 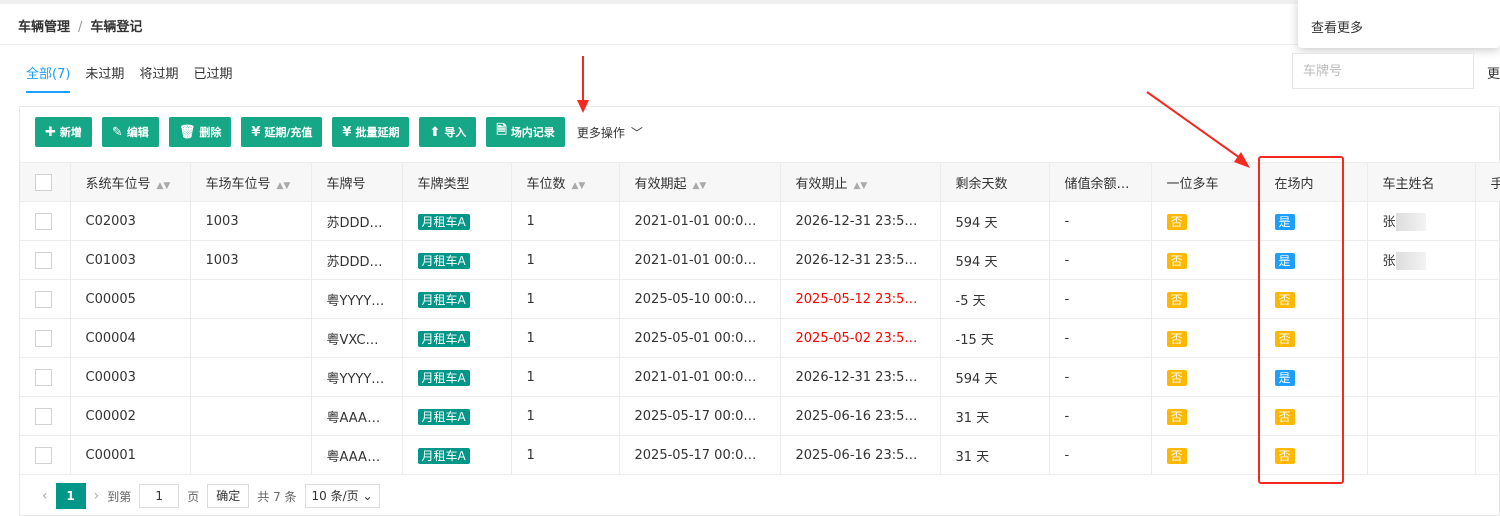 What do you see at coordinates (193, 496) in the screenshot?
I see `page-unit: 页` at bounding box center [193, 496].